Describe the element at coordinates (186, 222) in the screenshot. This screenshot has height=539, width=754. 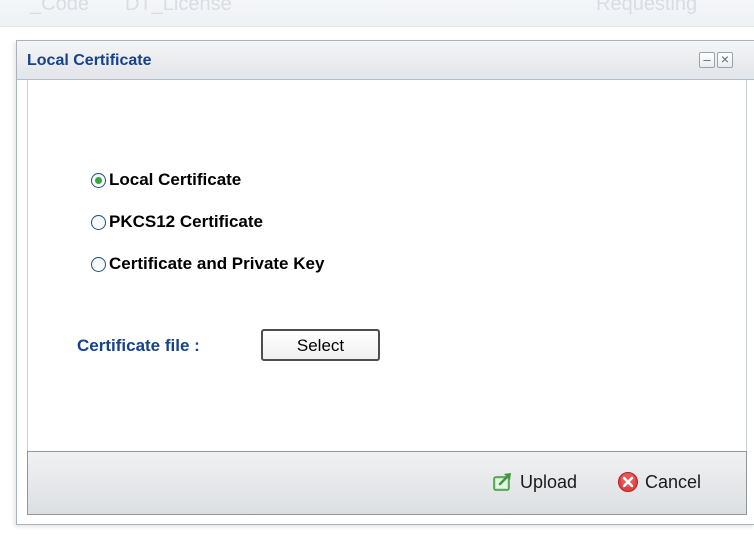
I see `option-label: PKCS12 Certificate` at that location.